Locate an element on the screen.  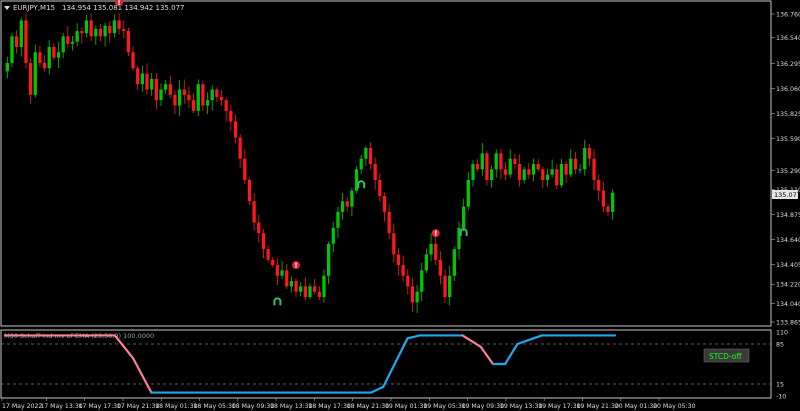
price-tick-label: 135.290 is located at coordinates (788, 171).